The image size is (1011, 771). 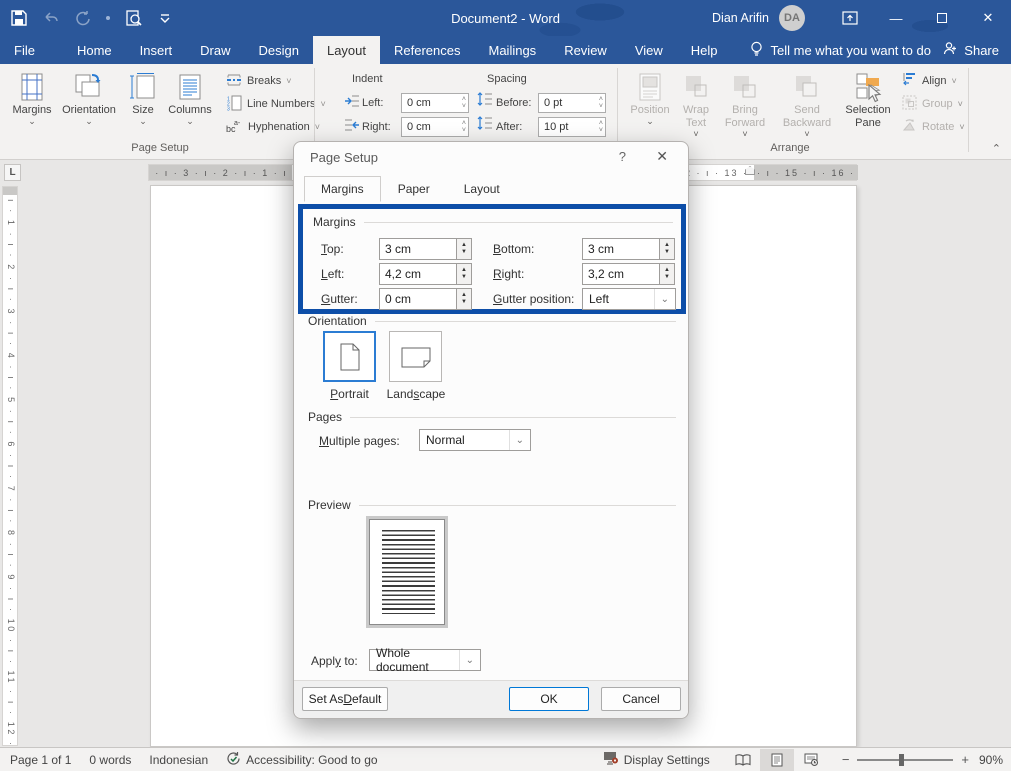 What do you see at coordinates (259, 81) in the screenshot?
I see `breaks-button: Breaks ˅` at bounding box center [259, 81].